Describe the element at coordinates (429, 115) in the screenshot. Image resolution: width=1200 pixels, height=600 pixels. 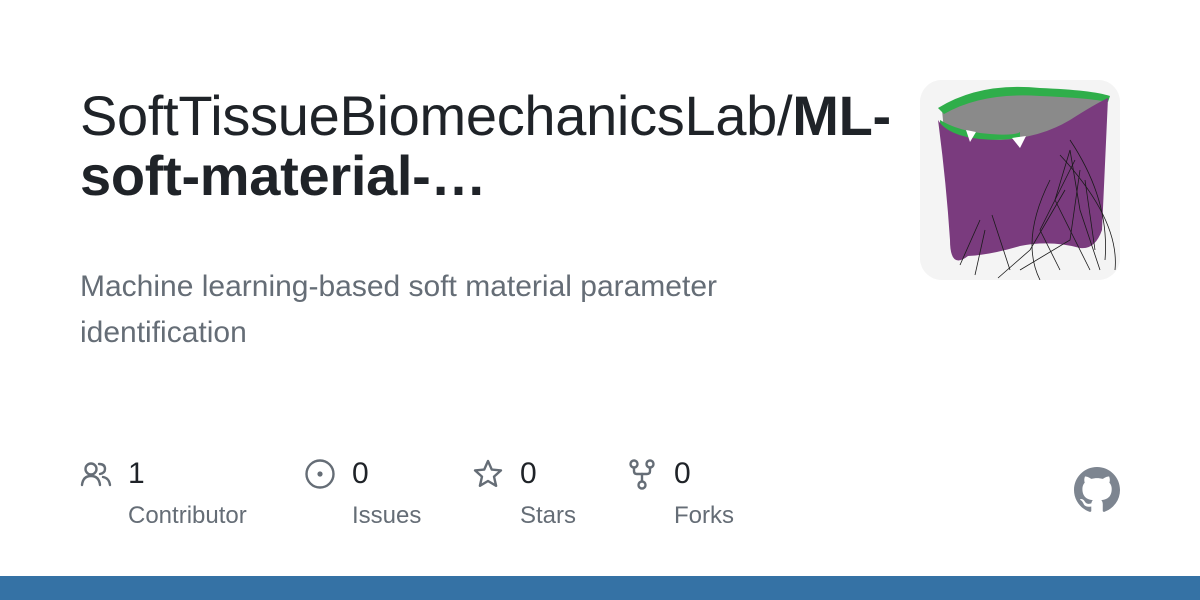
I see `repo-owner: SoftTissueBiomechanicsLab` at that location.